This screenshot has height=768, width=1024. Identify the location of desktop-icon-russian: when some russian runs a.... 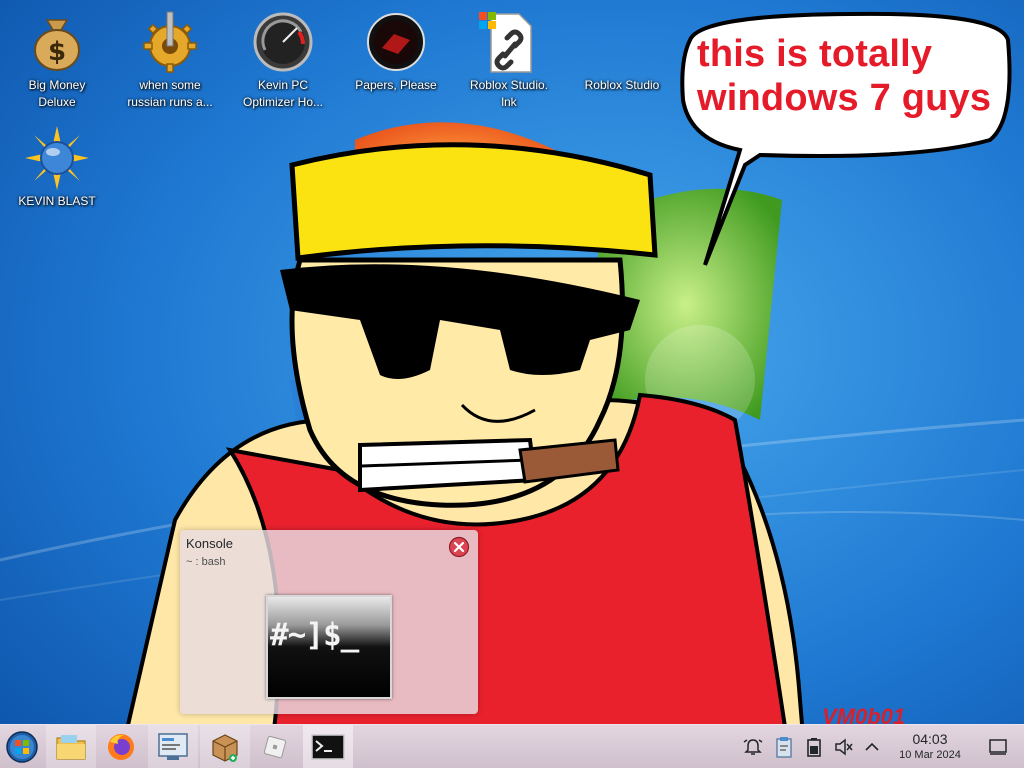
(170, 60).